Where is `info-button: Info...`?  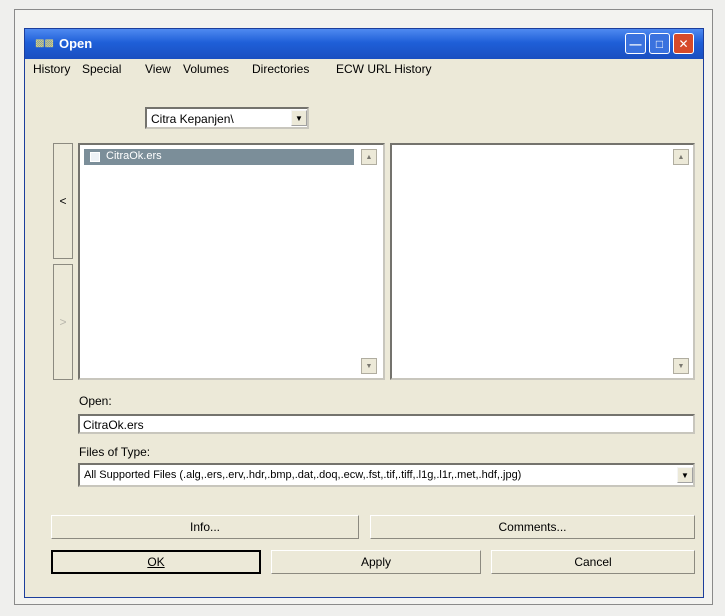
info-button: Info... is located at coordinates (205, 527).